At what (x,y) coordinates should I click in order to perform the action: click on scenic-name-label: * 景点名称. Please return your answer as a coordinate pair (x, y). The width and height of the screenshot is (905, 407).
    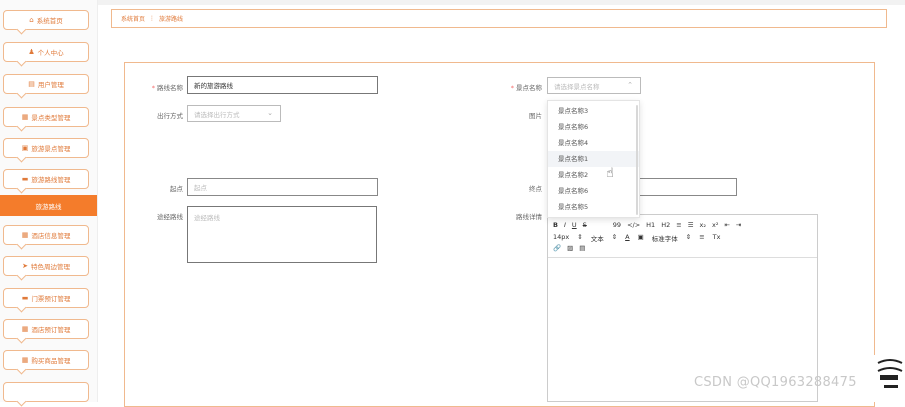
    Looking at the image, I should click on (526, 88).